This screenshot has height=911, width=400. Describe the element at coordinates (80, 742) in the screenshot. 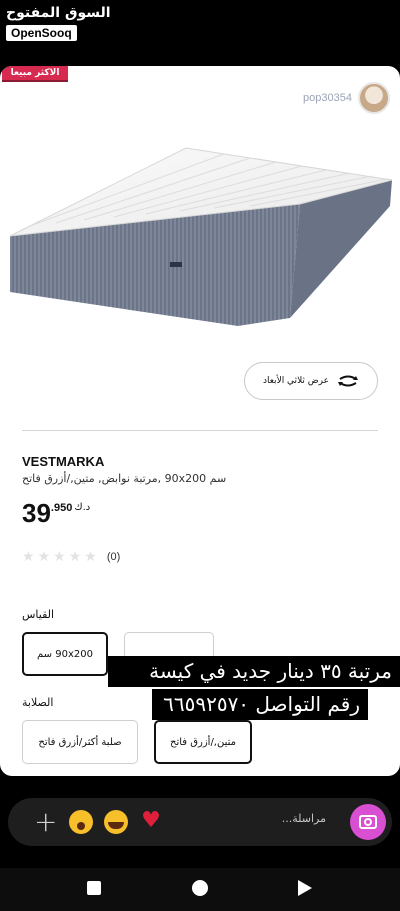

I see `firmness-option: صلبة أكثر/أزرق فاتح` at that location.